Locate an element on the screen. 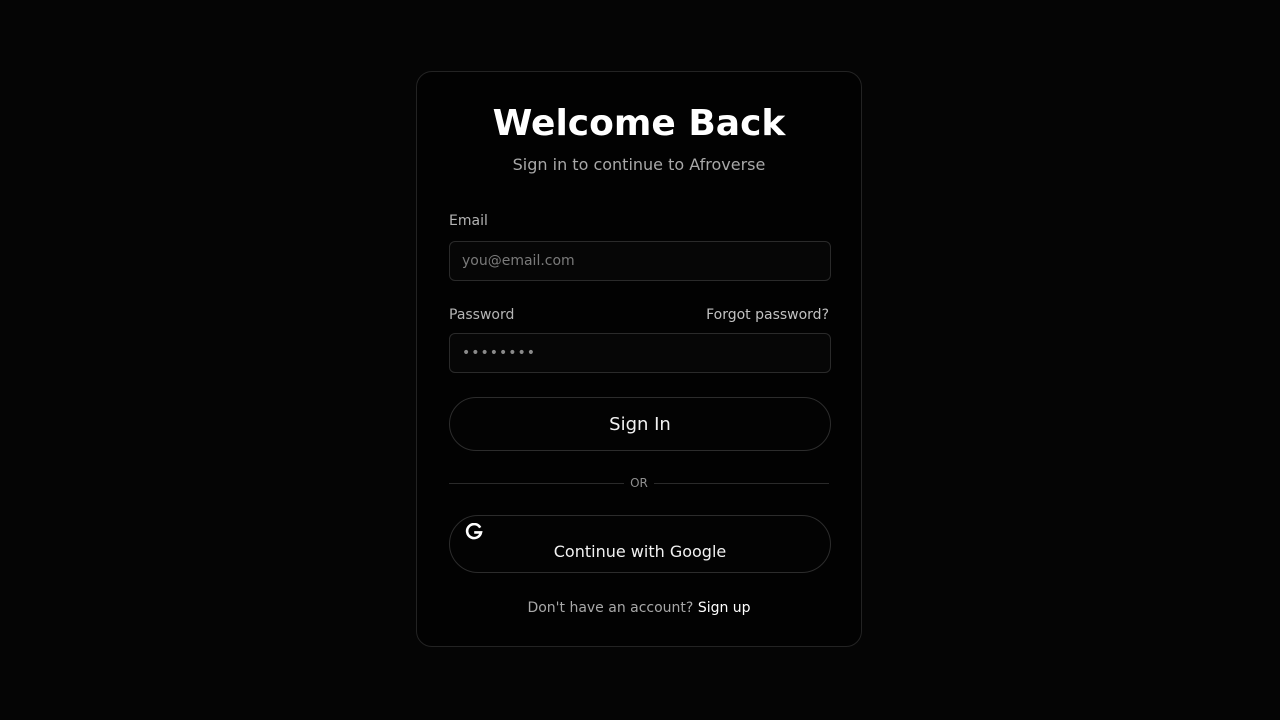 The height and width of the screenshot is (720, 1280). password-label-row: Password Forgot password? is located at coordinates (639, 315).